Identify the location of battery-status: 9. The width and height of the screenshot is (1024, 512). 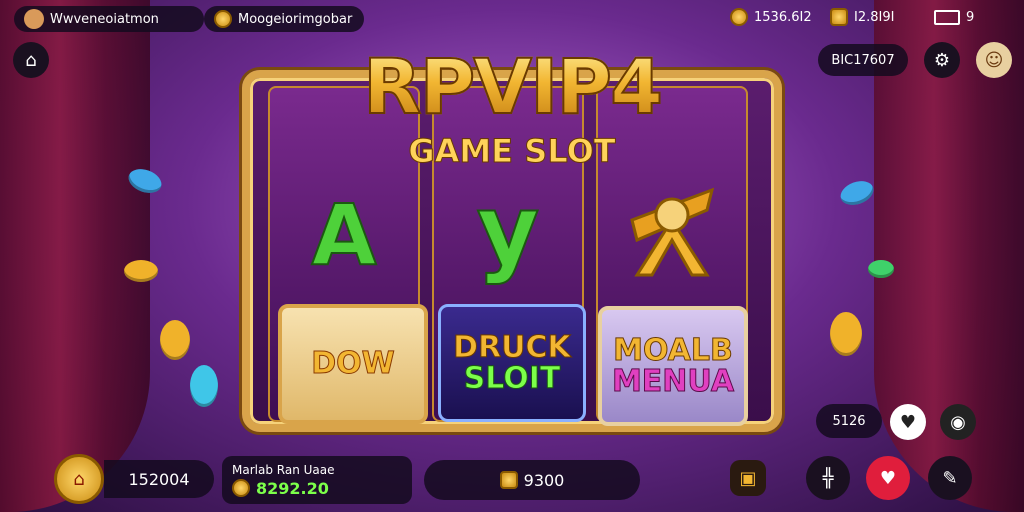
(954, 17).